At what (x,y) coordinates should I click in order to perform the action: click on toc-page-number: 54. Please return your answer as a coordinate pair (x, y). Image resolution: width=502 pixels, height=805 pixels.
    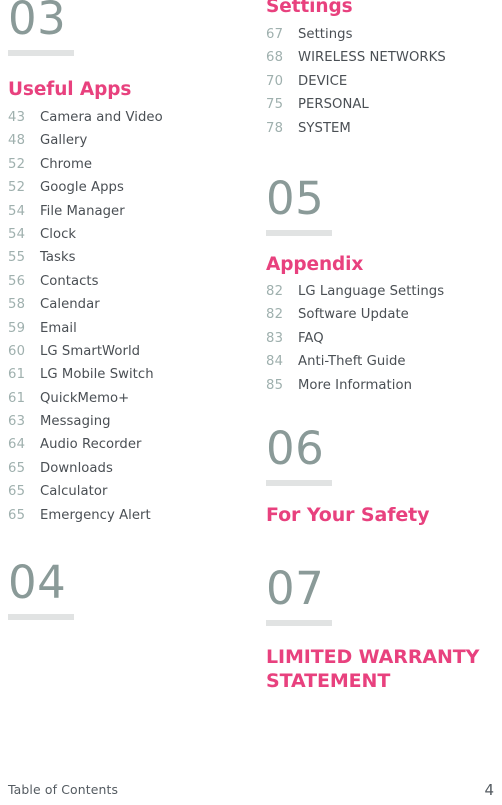
    Looking at the image, I should click on (17, 211).